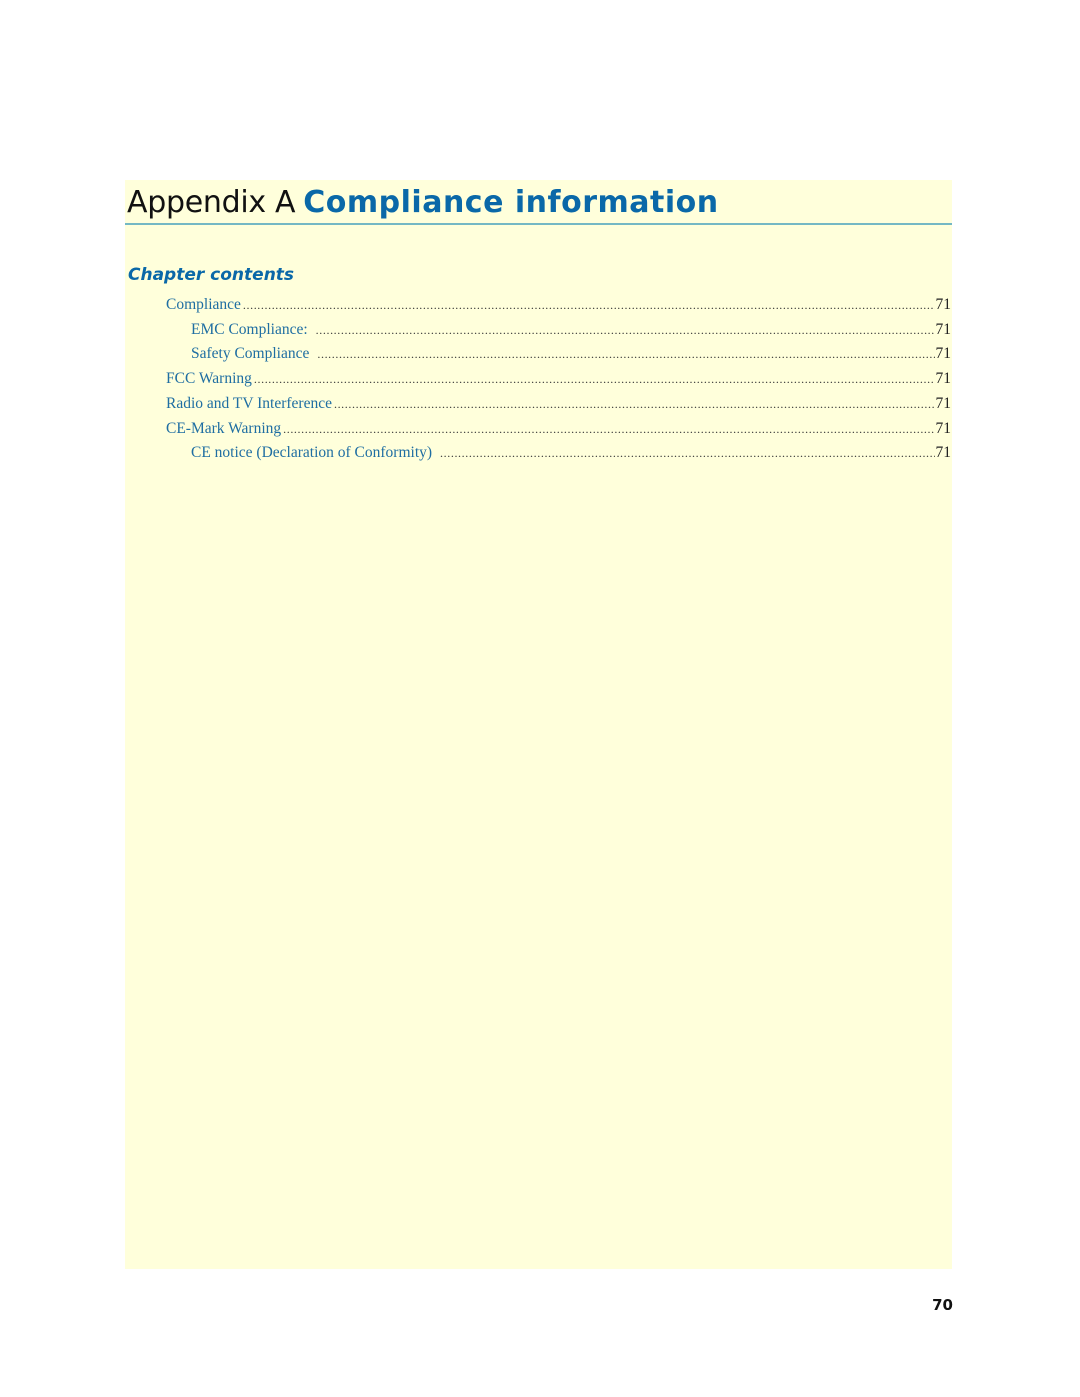 Image resolution: width=1080 pixels, height=1397 pixels. I want to click on toc-entry-radio-tv-interference: Radio and TV Interference 71, so click(558, 404).